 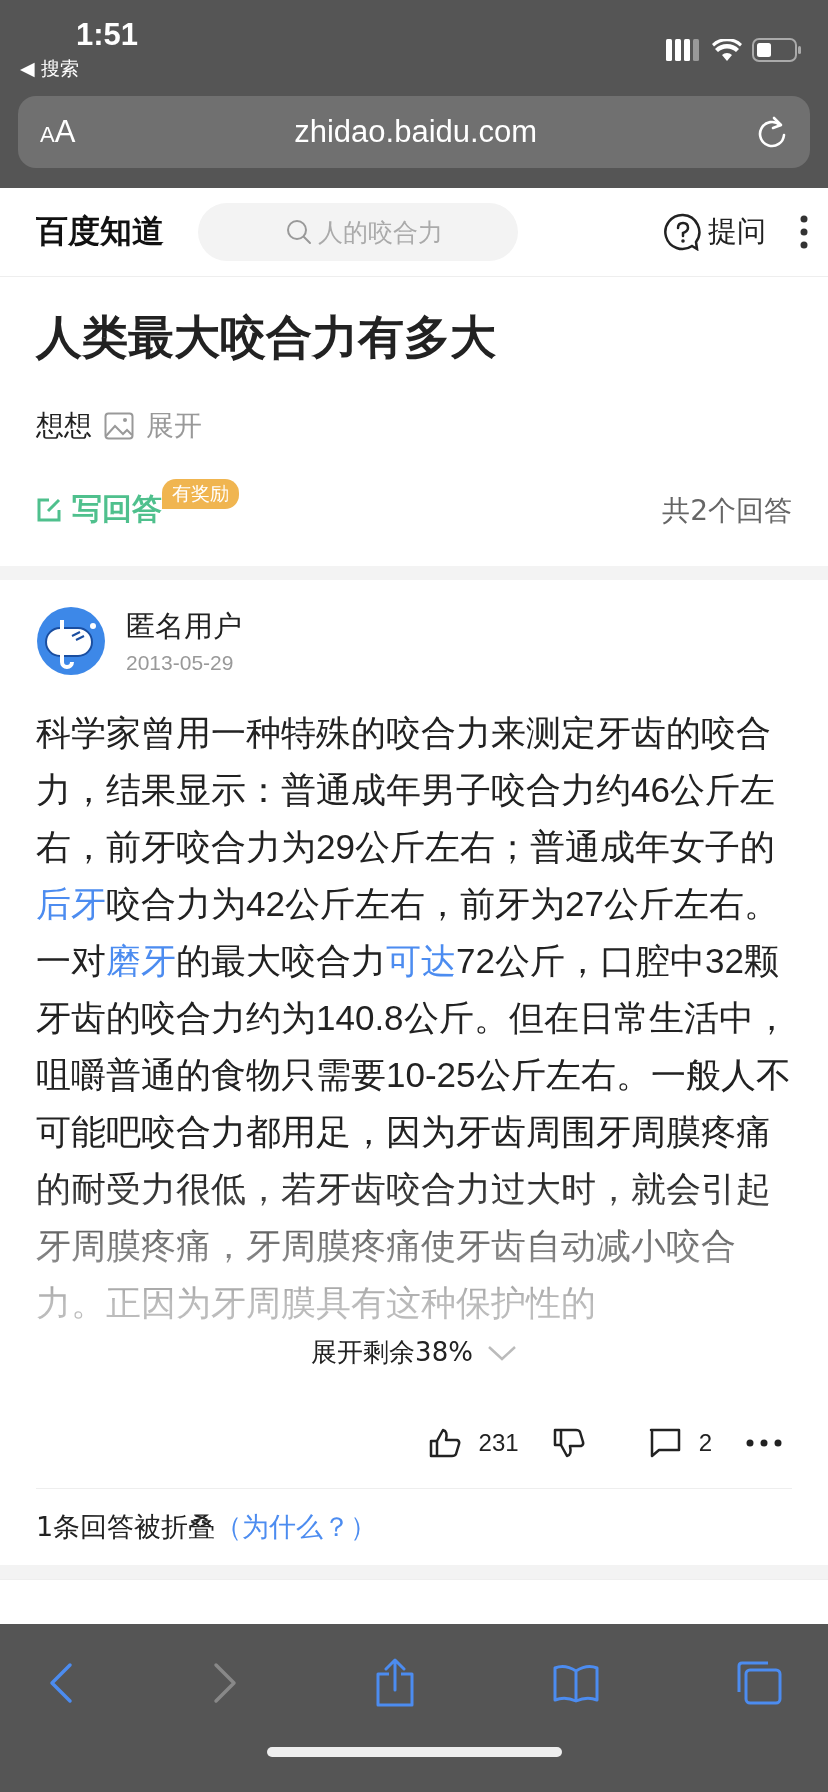 I want to click on status-time: 1:51, so click(x=107, y=35).